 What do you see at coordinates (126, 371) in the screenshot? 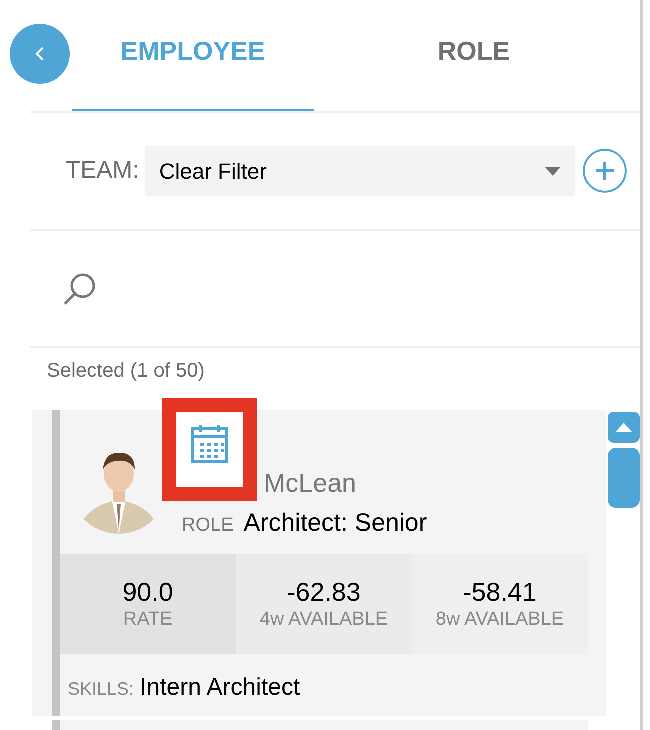
I see `selection-count: Selected (1 of 50)` at bounding box center [126, 371].